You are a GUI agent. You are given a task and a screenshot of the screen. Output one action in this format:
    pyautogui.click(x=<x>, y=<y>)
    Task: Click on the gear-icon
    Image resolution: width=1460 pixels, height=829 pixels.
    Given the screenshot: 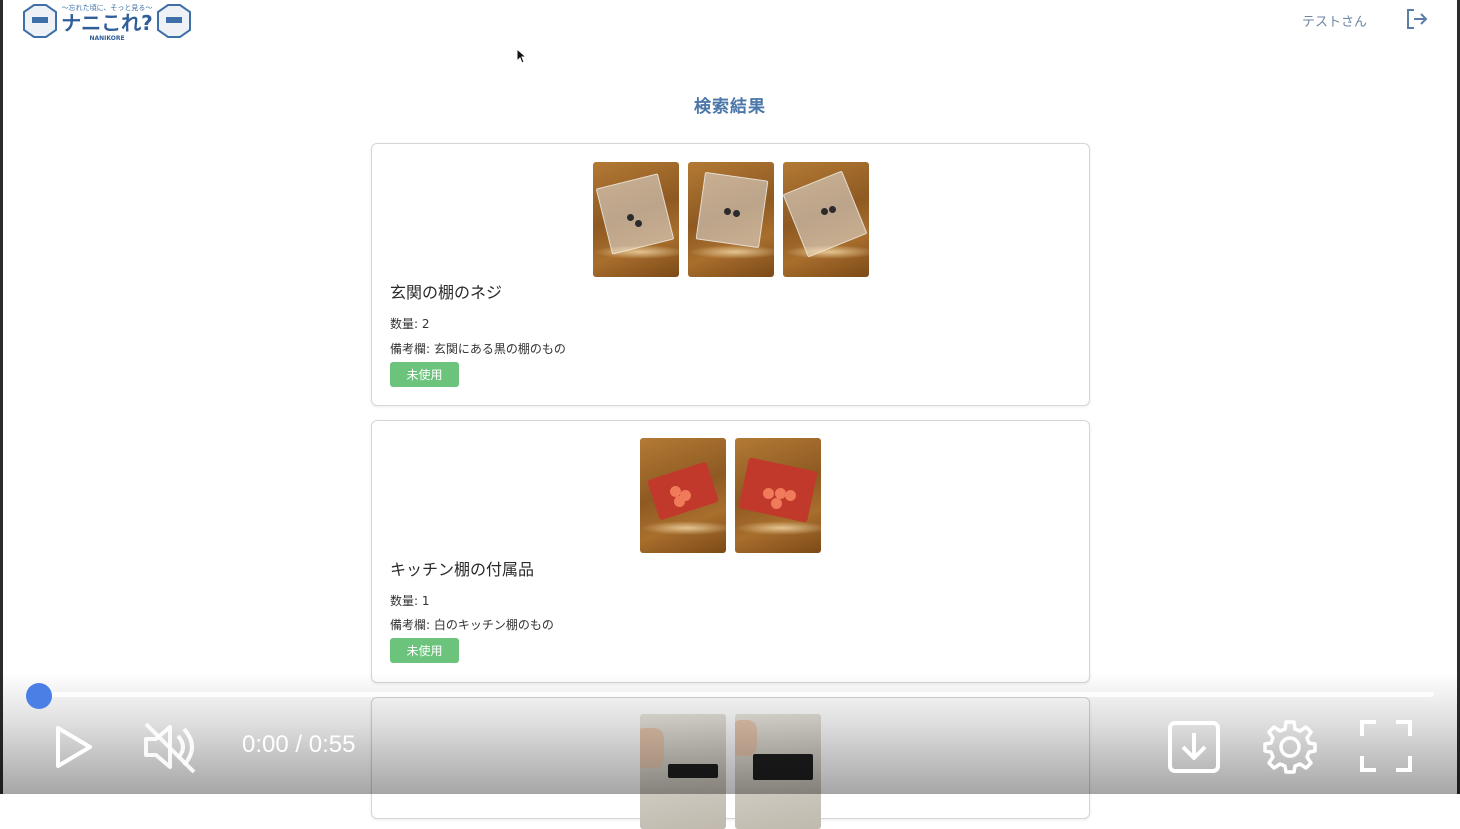 What is the action you would take?
    pyautogui.click(x=1290, y=747)
    